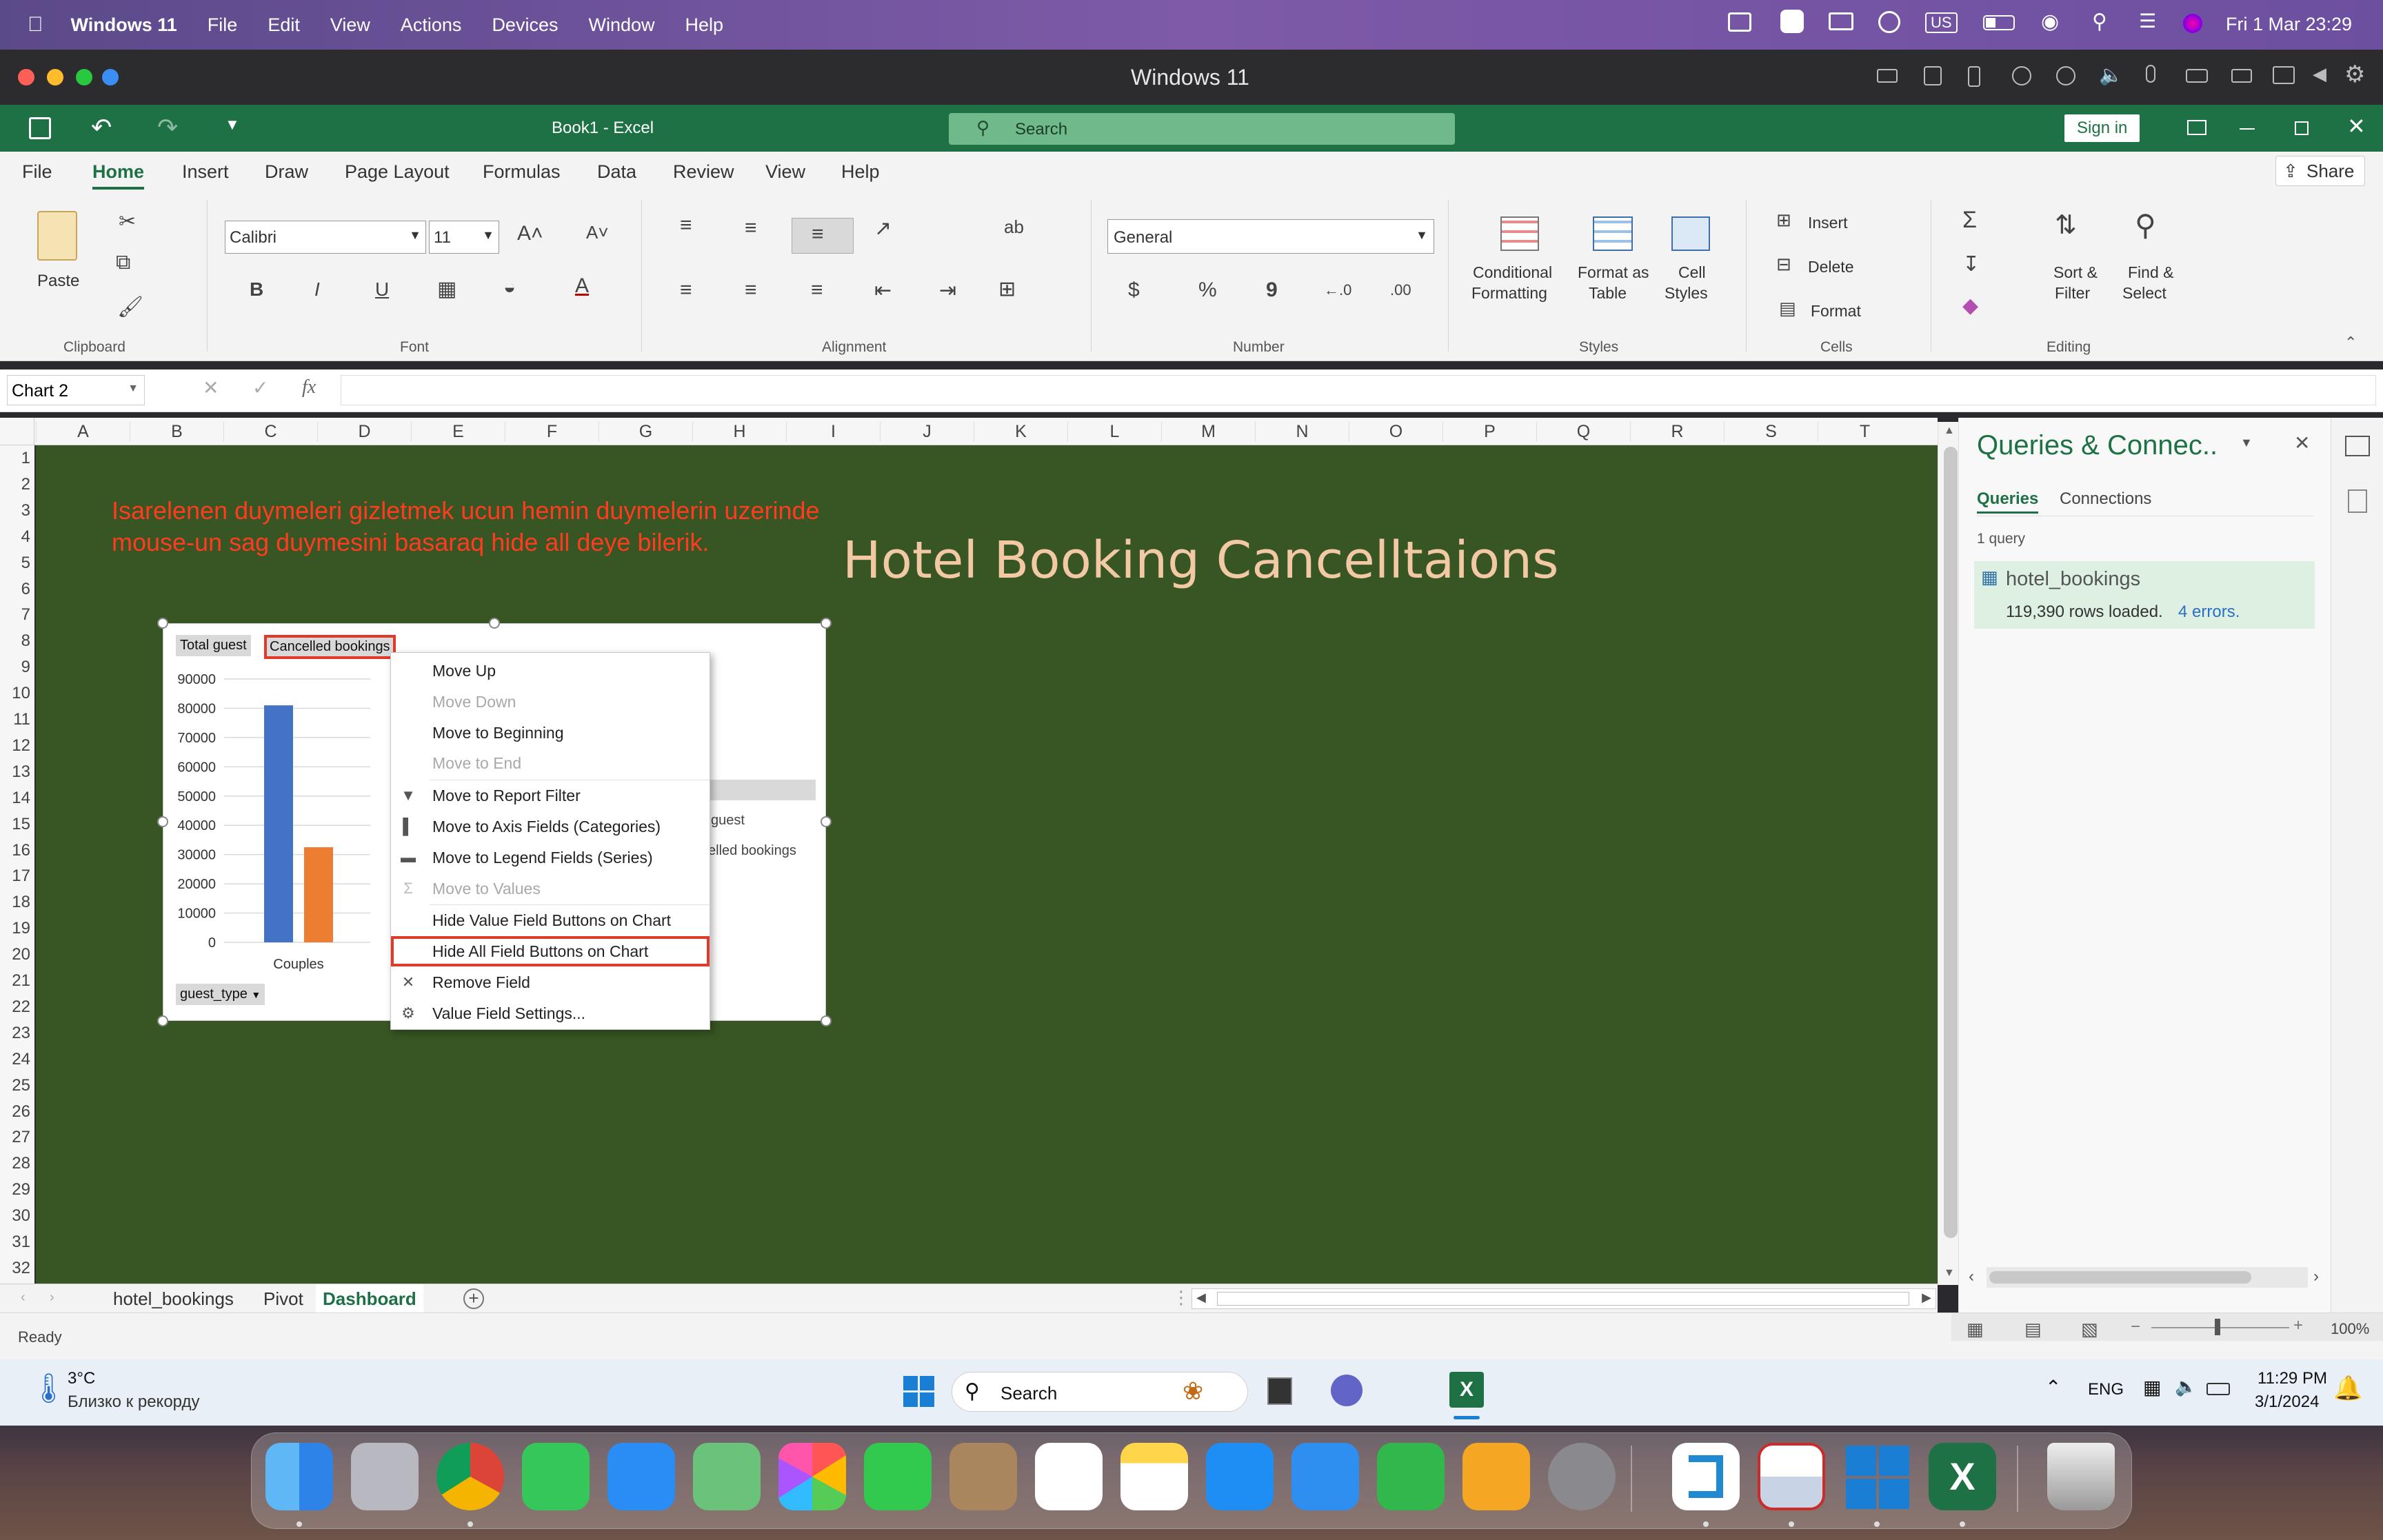  What do you see at coordinates (17, 432) in the screenshot?
I see `select-all-corner` at bounding box center [17, 432].